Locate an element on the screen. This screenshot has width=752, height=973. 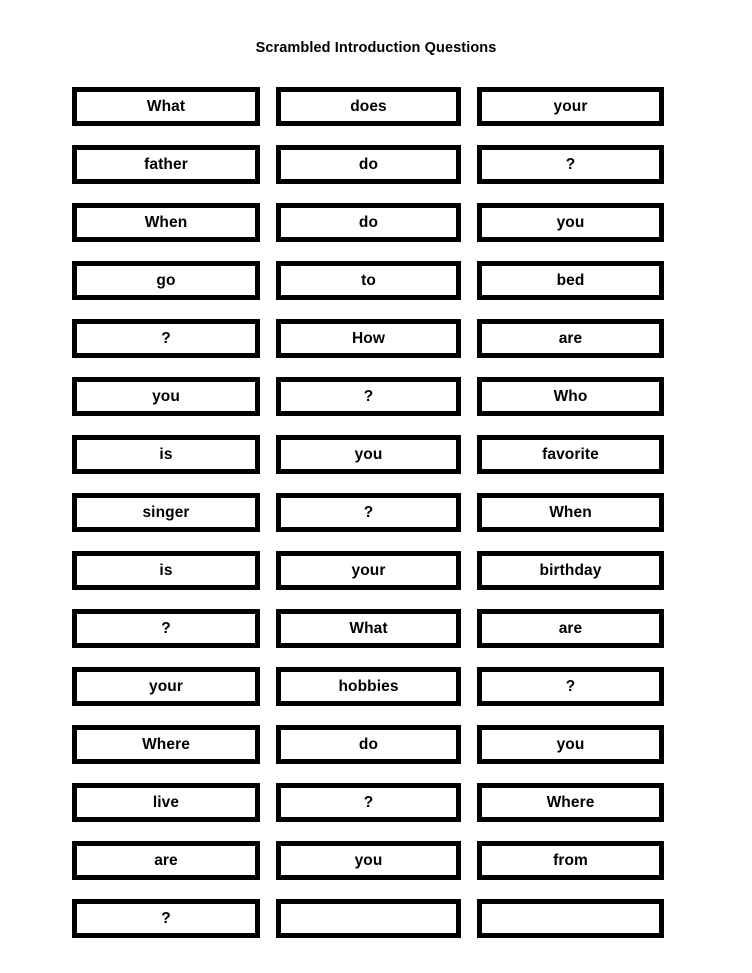
word-card-row: is you favorite is located at coordinates (368, 454).